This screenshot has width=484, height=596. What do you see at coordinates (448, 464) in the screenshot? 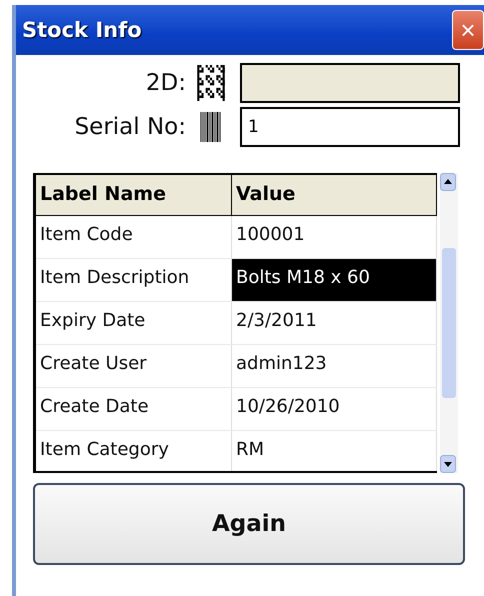
I see `scroll-down-button` at bounding box center [448, 464].